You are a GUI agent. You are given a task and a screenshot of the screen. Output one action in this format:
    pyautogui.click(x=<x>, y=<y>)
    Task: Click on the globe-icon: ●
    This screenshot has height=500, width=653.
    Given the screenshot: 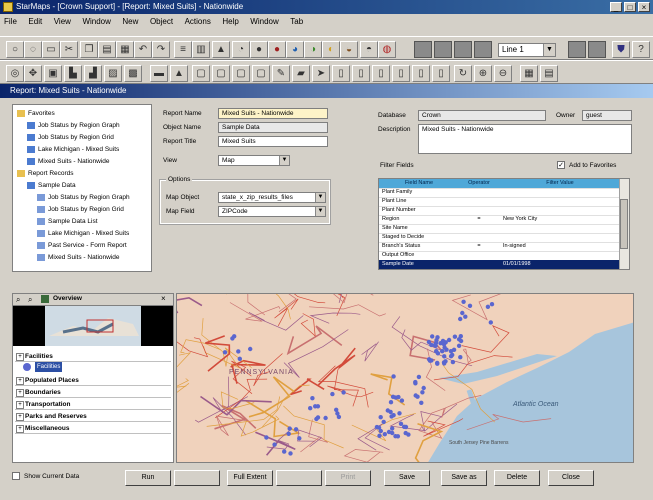 What is the action you would take?
    pyautogui.click(x=259, y=49)
    